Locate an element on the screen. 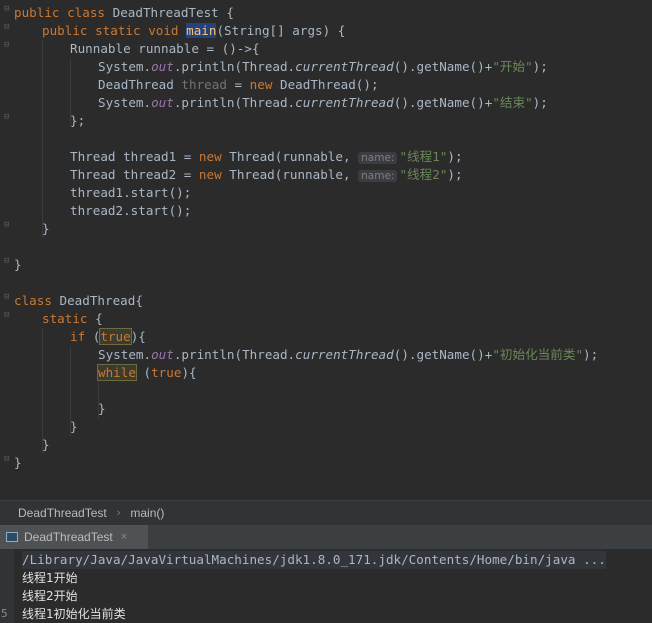 This screenshot has width=652, height=623. code-line-26: } is located at coordinates (18, 463).